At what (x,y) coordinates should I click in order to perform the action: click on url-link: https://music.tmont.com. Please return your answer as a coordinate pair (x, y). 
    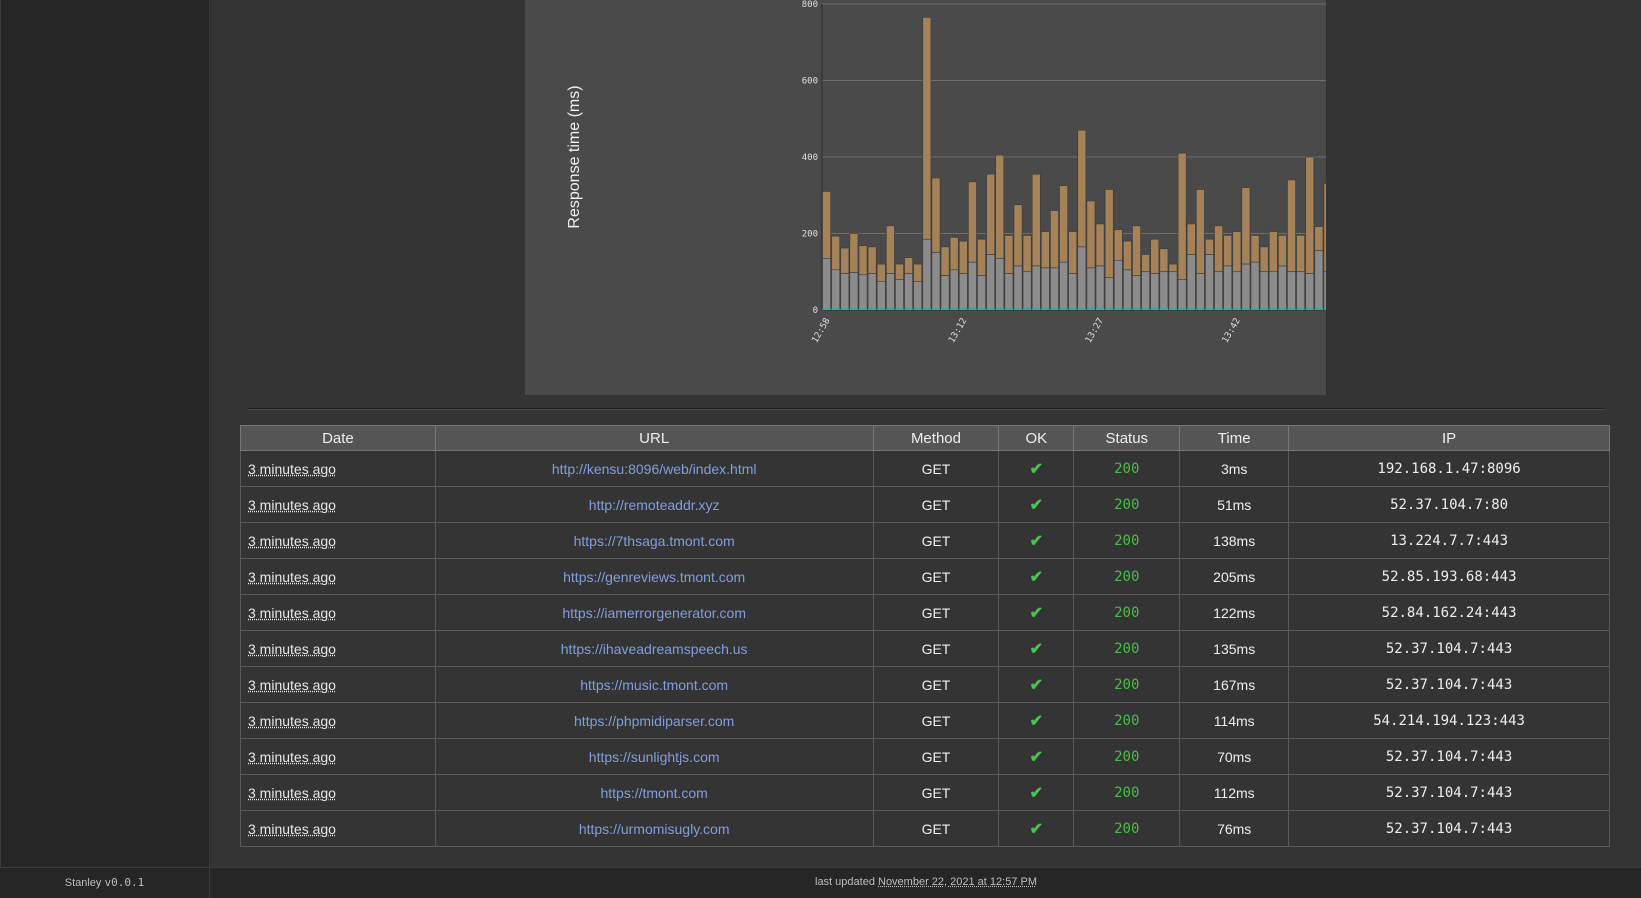
    Looking at the image, I should click on (654, 684).